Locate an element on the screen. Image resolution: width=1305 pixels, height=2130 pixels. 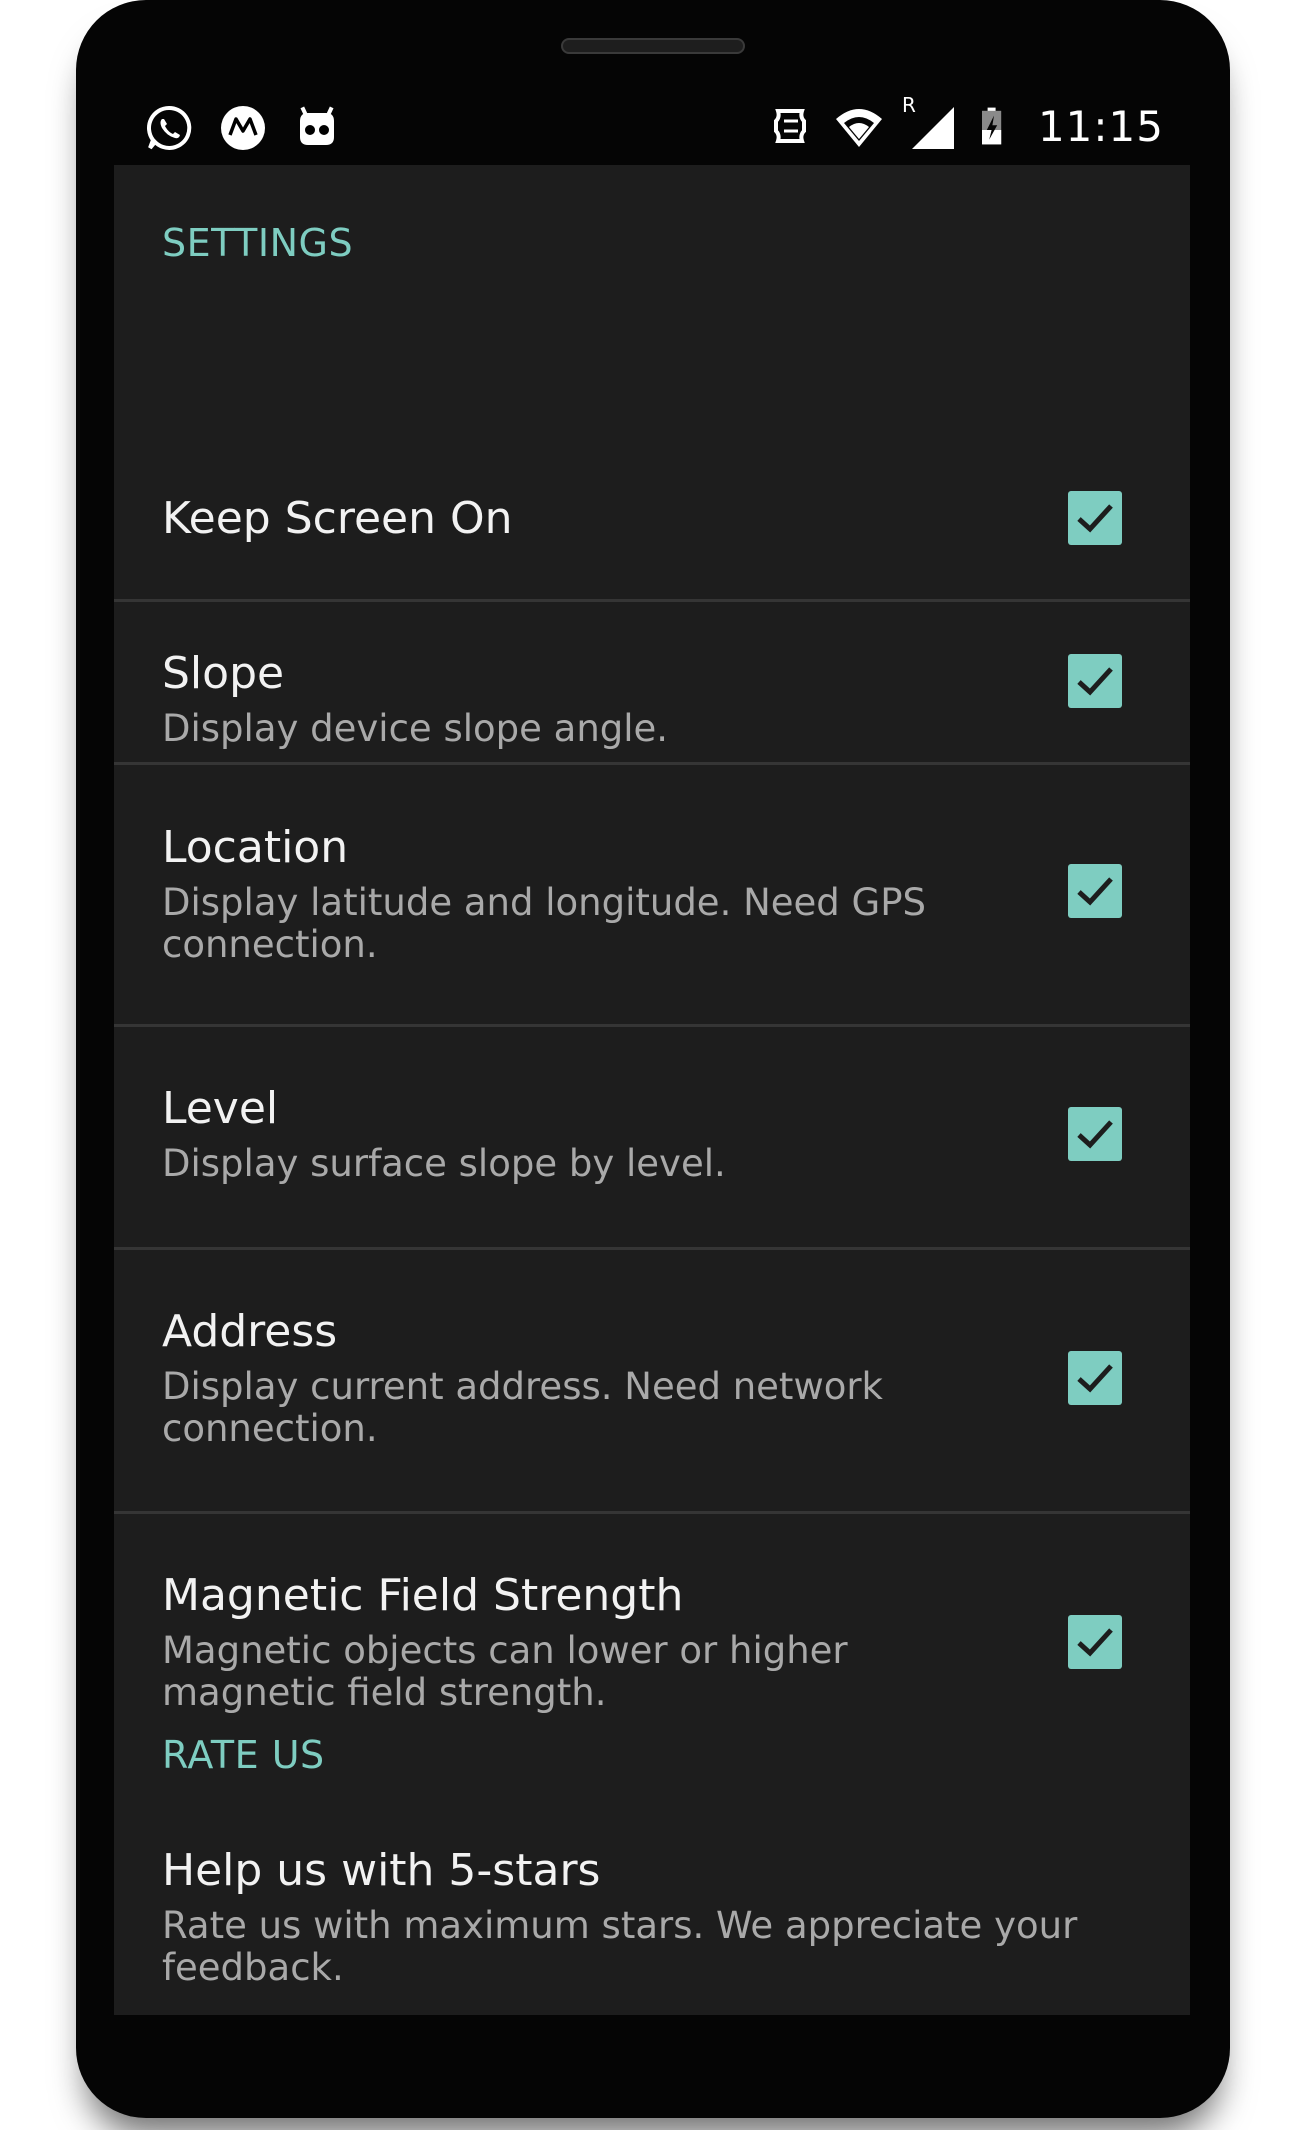
pref-title: Keep Screen On is located at coordinates (337, 518).